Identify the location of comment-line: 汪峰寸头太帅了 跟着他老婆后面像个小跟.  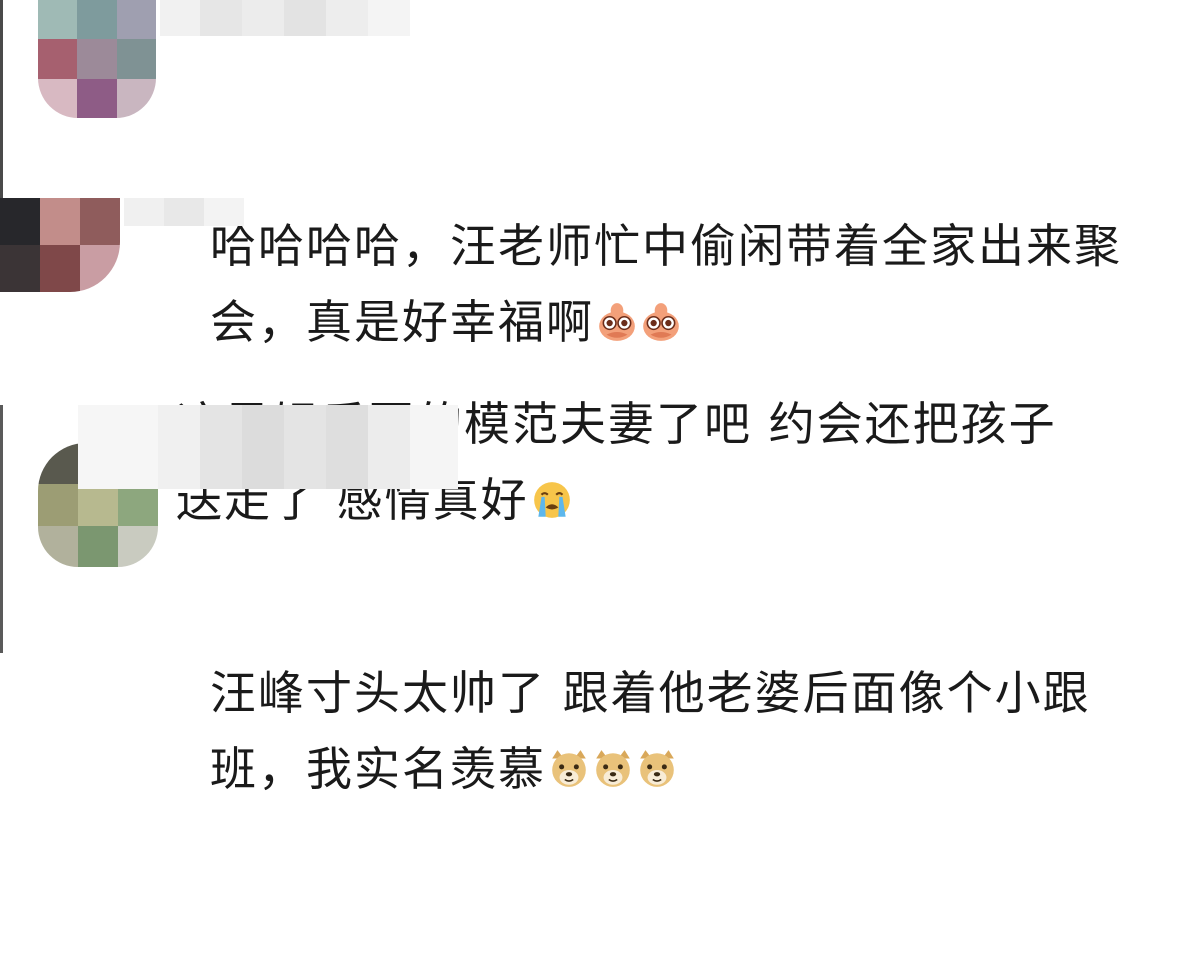
(650, 693).